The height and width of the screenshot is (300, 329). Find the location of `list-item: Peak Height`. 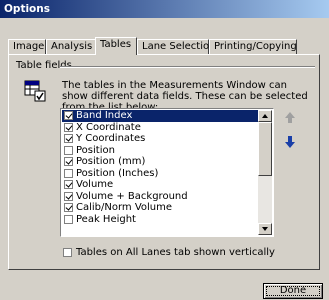

list-item: Peak Height is located at coordinates (160, 220).